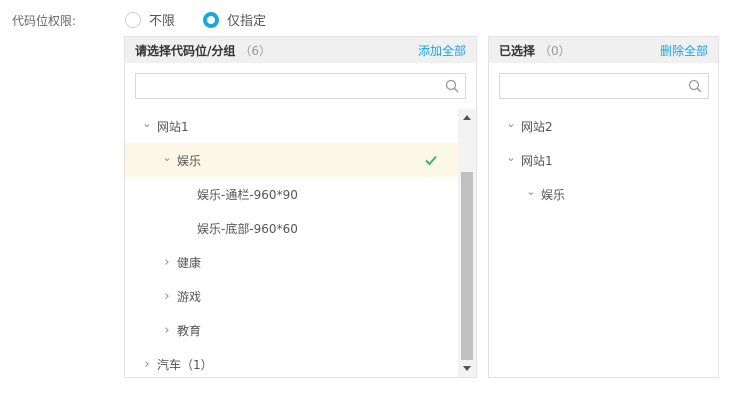  I want to click on available-search-input, so click(300, 86).